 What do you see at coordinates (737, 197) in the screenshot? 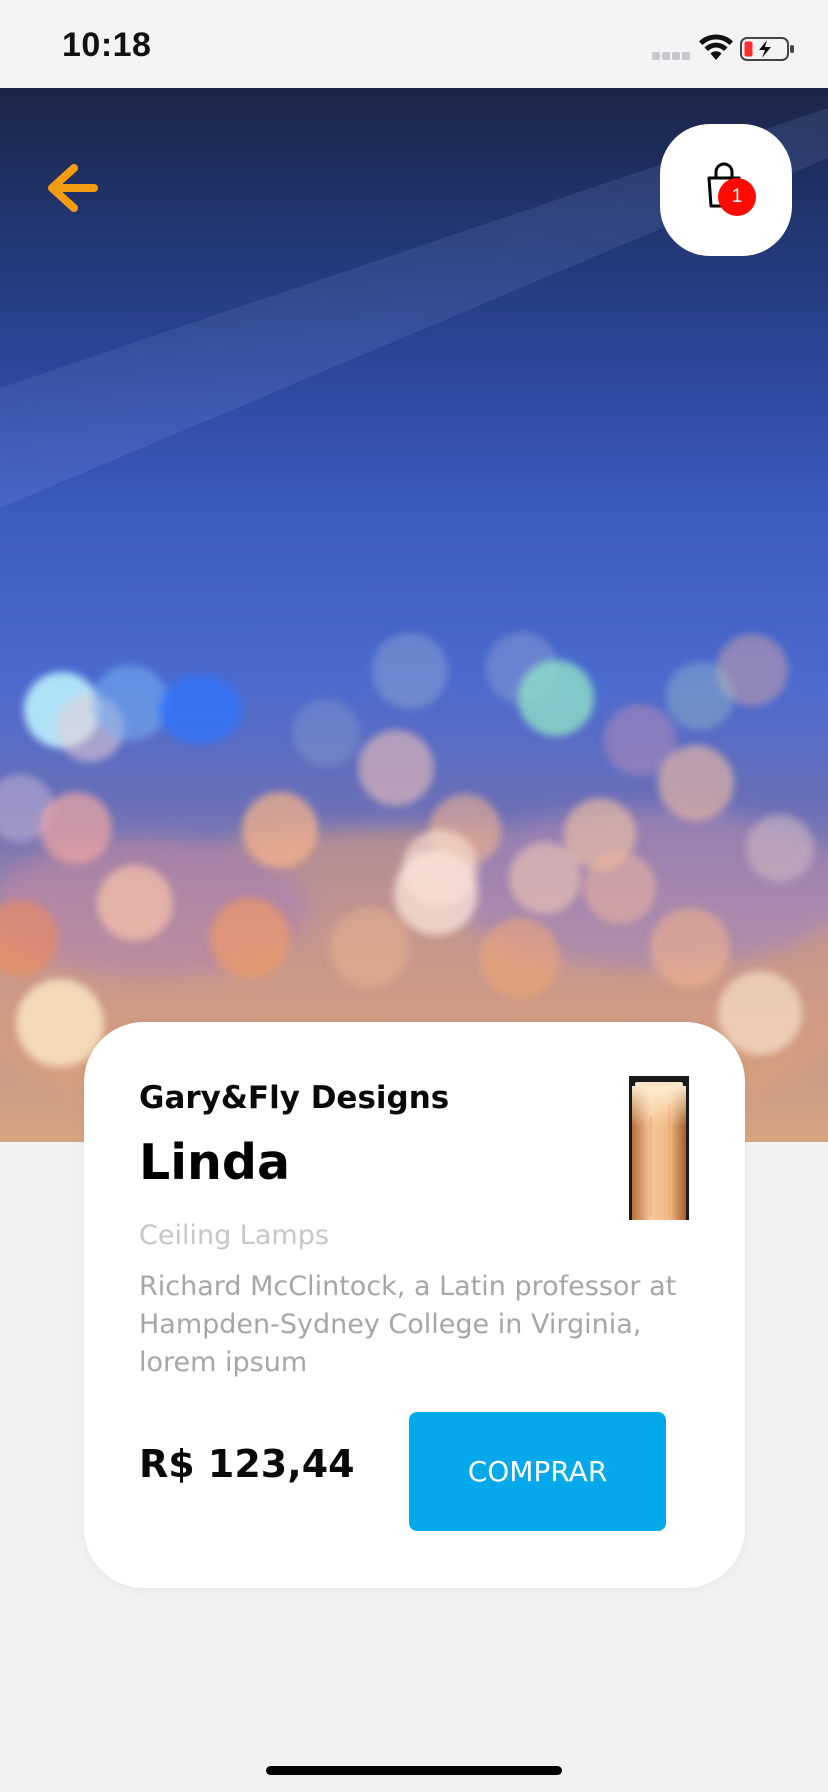
I see `cart-badge: 1` at bounding box center [737, 197].